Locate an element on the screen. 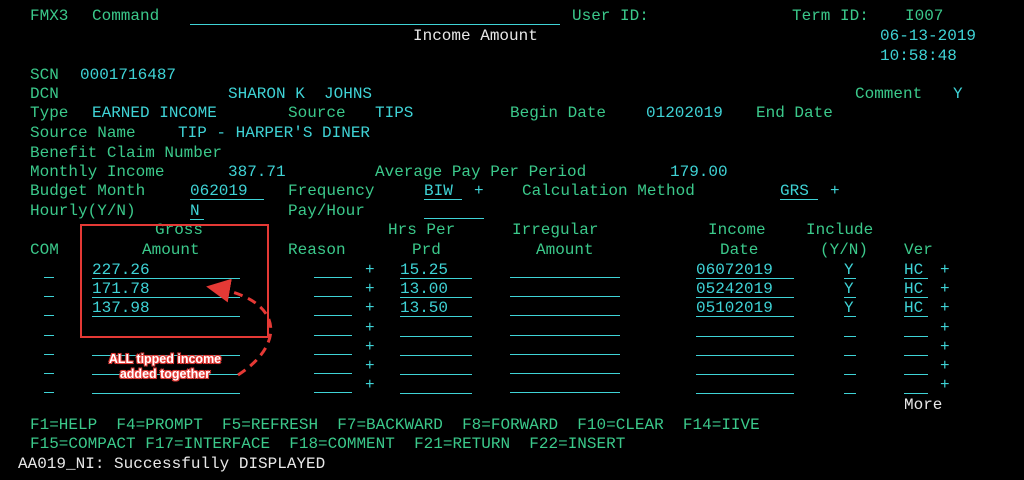 Image resolution: width=1024 pixels, height=480 pixels. annotation-arrow is located at coordinates (239, 327).